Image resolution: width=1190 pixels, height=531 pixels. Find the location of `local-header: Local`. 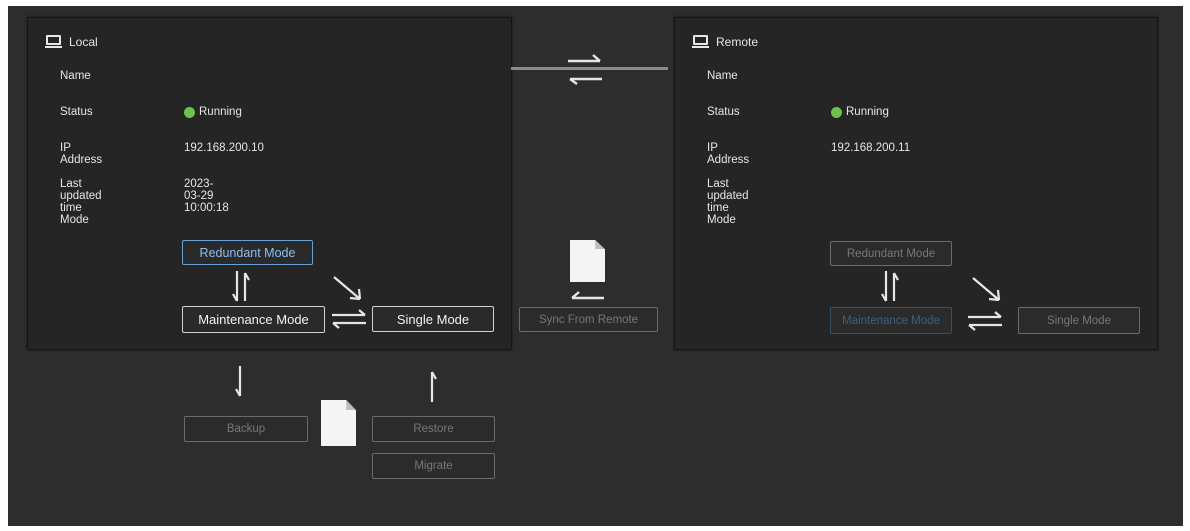

local-header: Local is located at coordinates (71, 42).